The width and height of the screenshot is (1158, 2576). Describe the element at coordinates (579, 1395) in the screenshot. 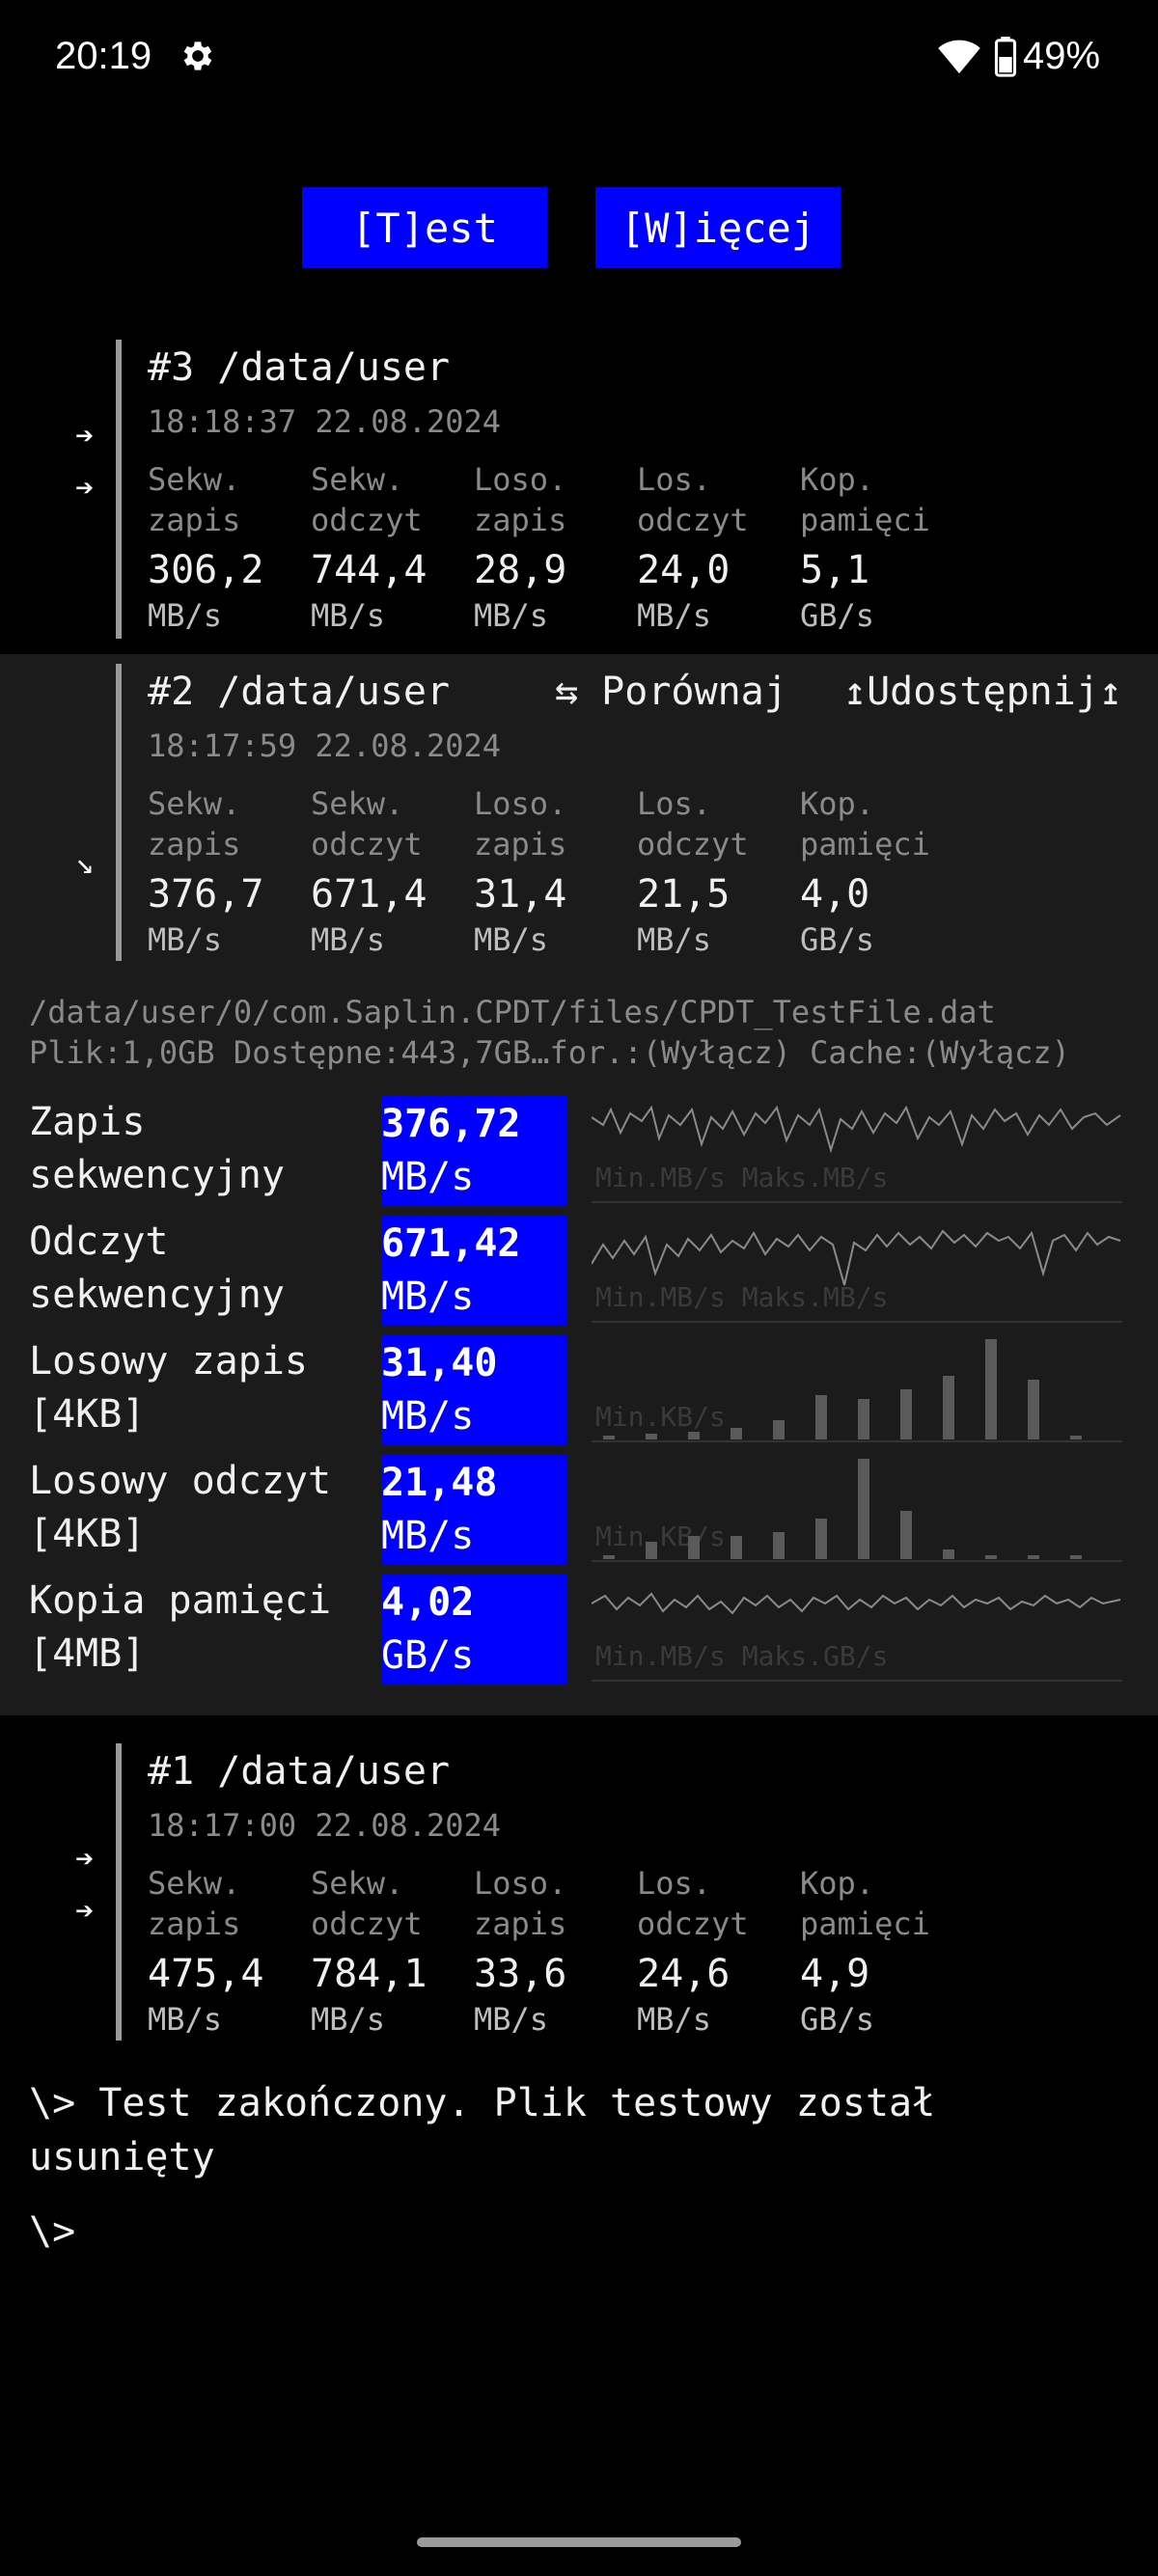

I see `metric-row-random-write: Losowy zapis [4KB] 31,40 MB/s Min.KB/s` at that location.